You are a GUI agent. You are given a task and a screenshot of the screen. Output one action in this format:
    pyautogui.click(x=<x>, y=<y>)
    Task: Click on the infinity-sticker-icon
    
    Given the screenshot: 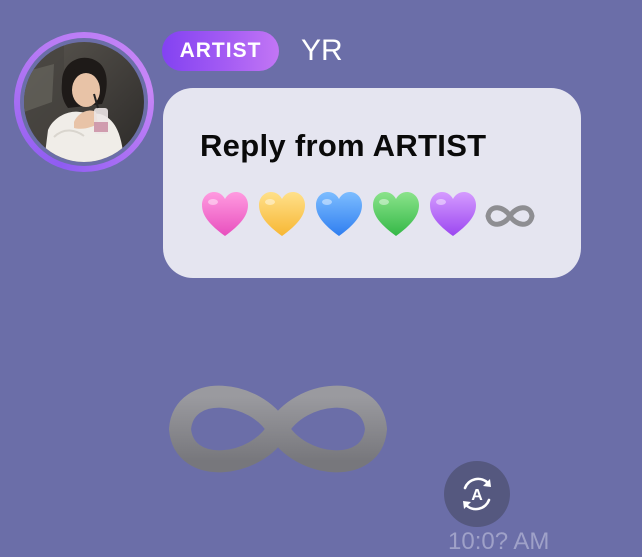 What is the action you would take?
    pyautogui.click(x=278, y=429)
    